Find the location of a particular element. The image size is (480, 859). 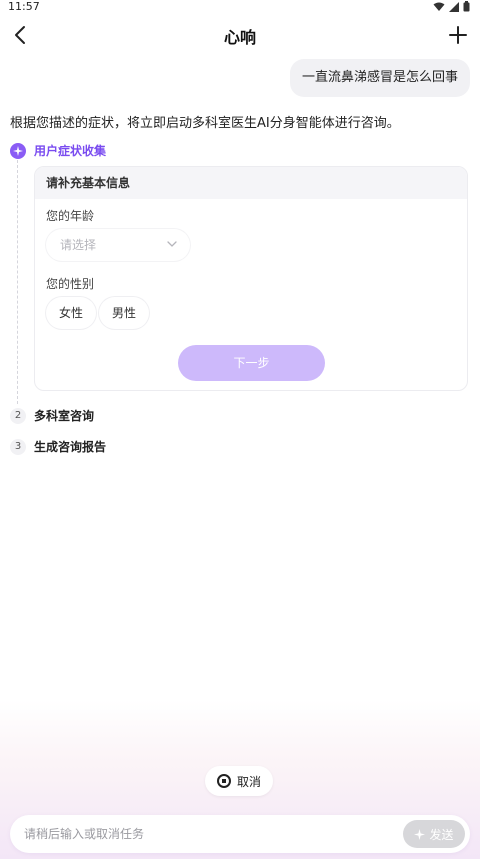

plus-icon is located at coordinates (458, 35).